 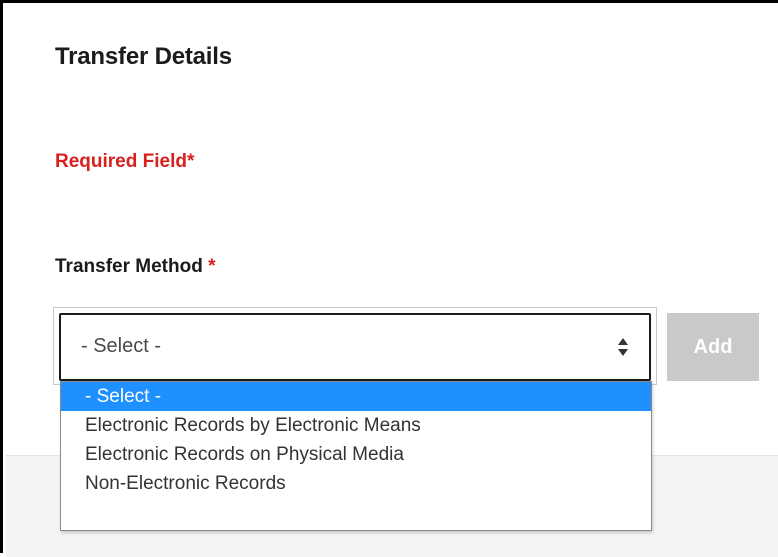 I want to click on select-option: - Select -, so click(x=356, y=396).